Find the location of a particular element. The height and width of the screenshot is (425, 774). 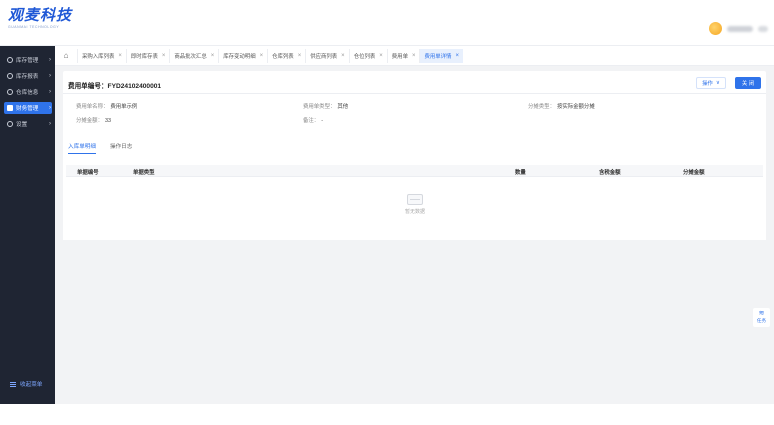

collapse-menu-label: 收起菜单 is located at coordinates (31, 385).